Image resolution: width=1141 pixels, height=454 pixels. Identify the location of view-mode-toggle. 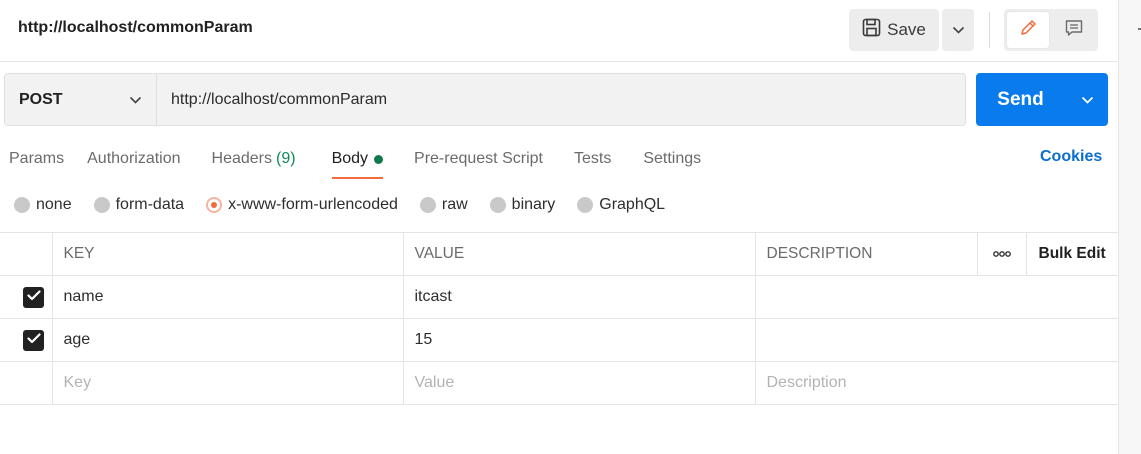
(1051, 30).